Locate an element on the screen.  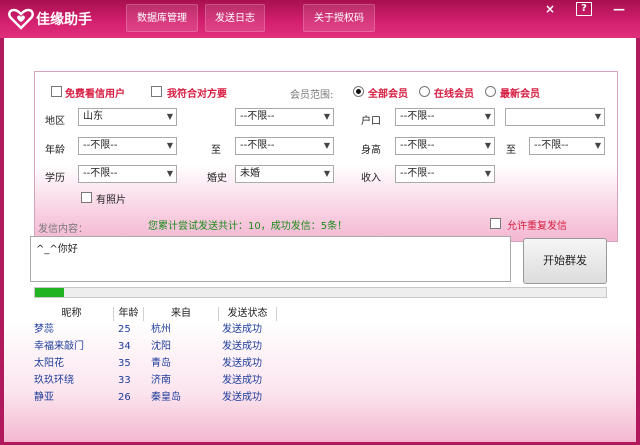
nav-send-log: 发送日志 is located at coordinates (235, 18).